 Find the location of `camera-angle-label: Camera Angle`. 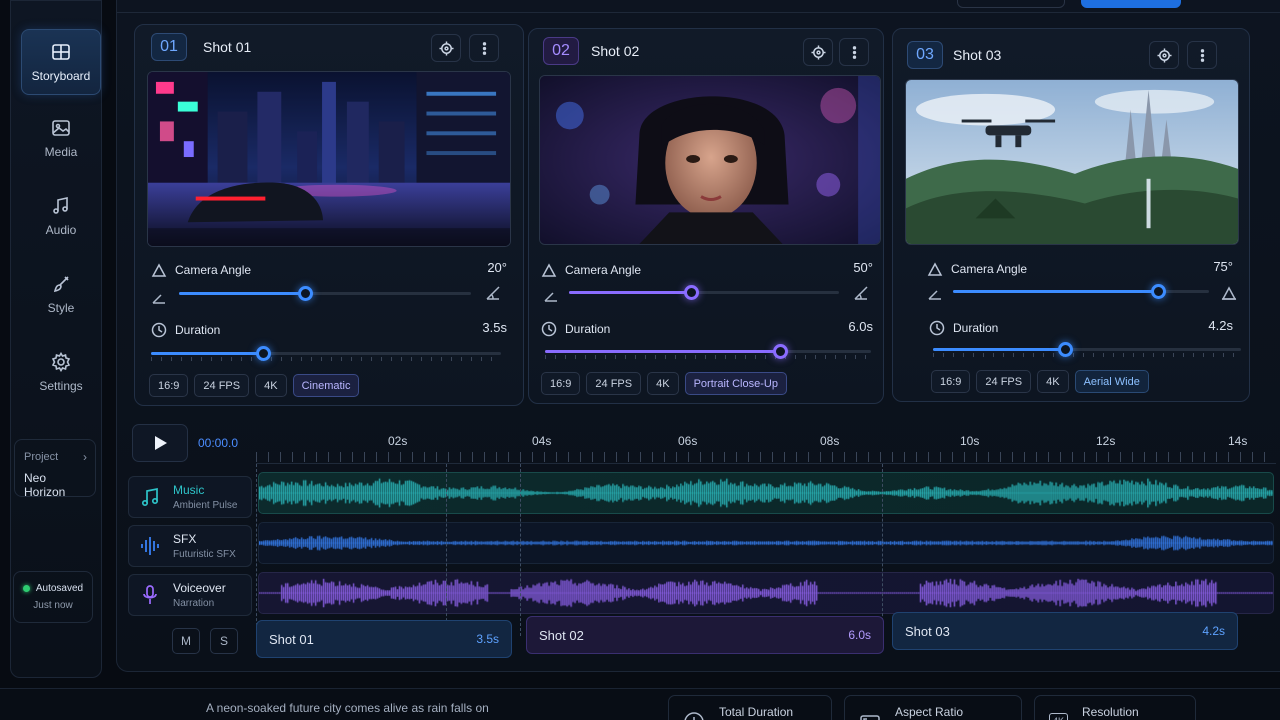

camera-angle-label: Camera Angle is located at coordinates (201, 270).